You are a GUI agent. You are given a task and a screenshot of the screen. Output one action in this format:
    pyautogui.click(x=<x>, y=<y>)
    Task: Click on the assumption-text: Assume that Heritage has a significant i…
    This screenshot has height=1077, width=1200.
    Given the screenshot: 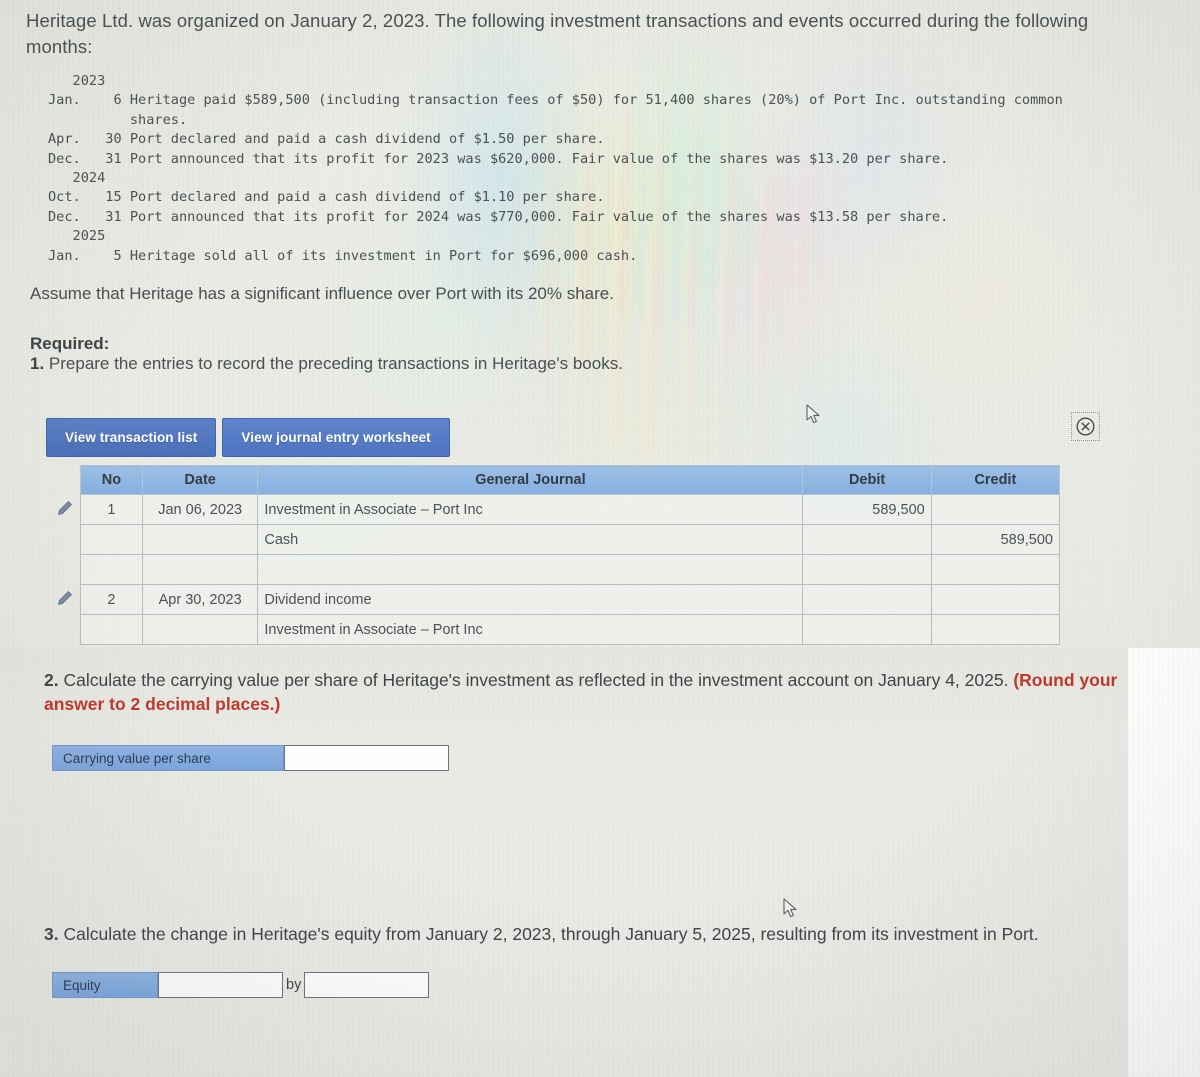 What is the action you would take?
    pyautogui.click(x=322, y=293)
    